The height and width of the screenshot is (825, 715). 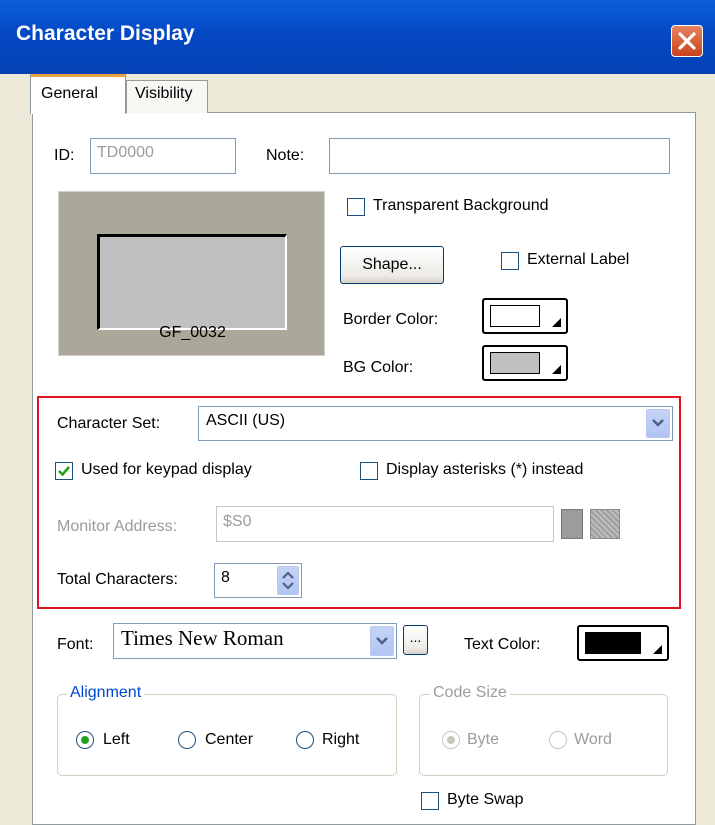 I want to click on keypad-display-checkbox, so click(x=64, y=471).